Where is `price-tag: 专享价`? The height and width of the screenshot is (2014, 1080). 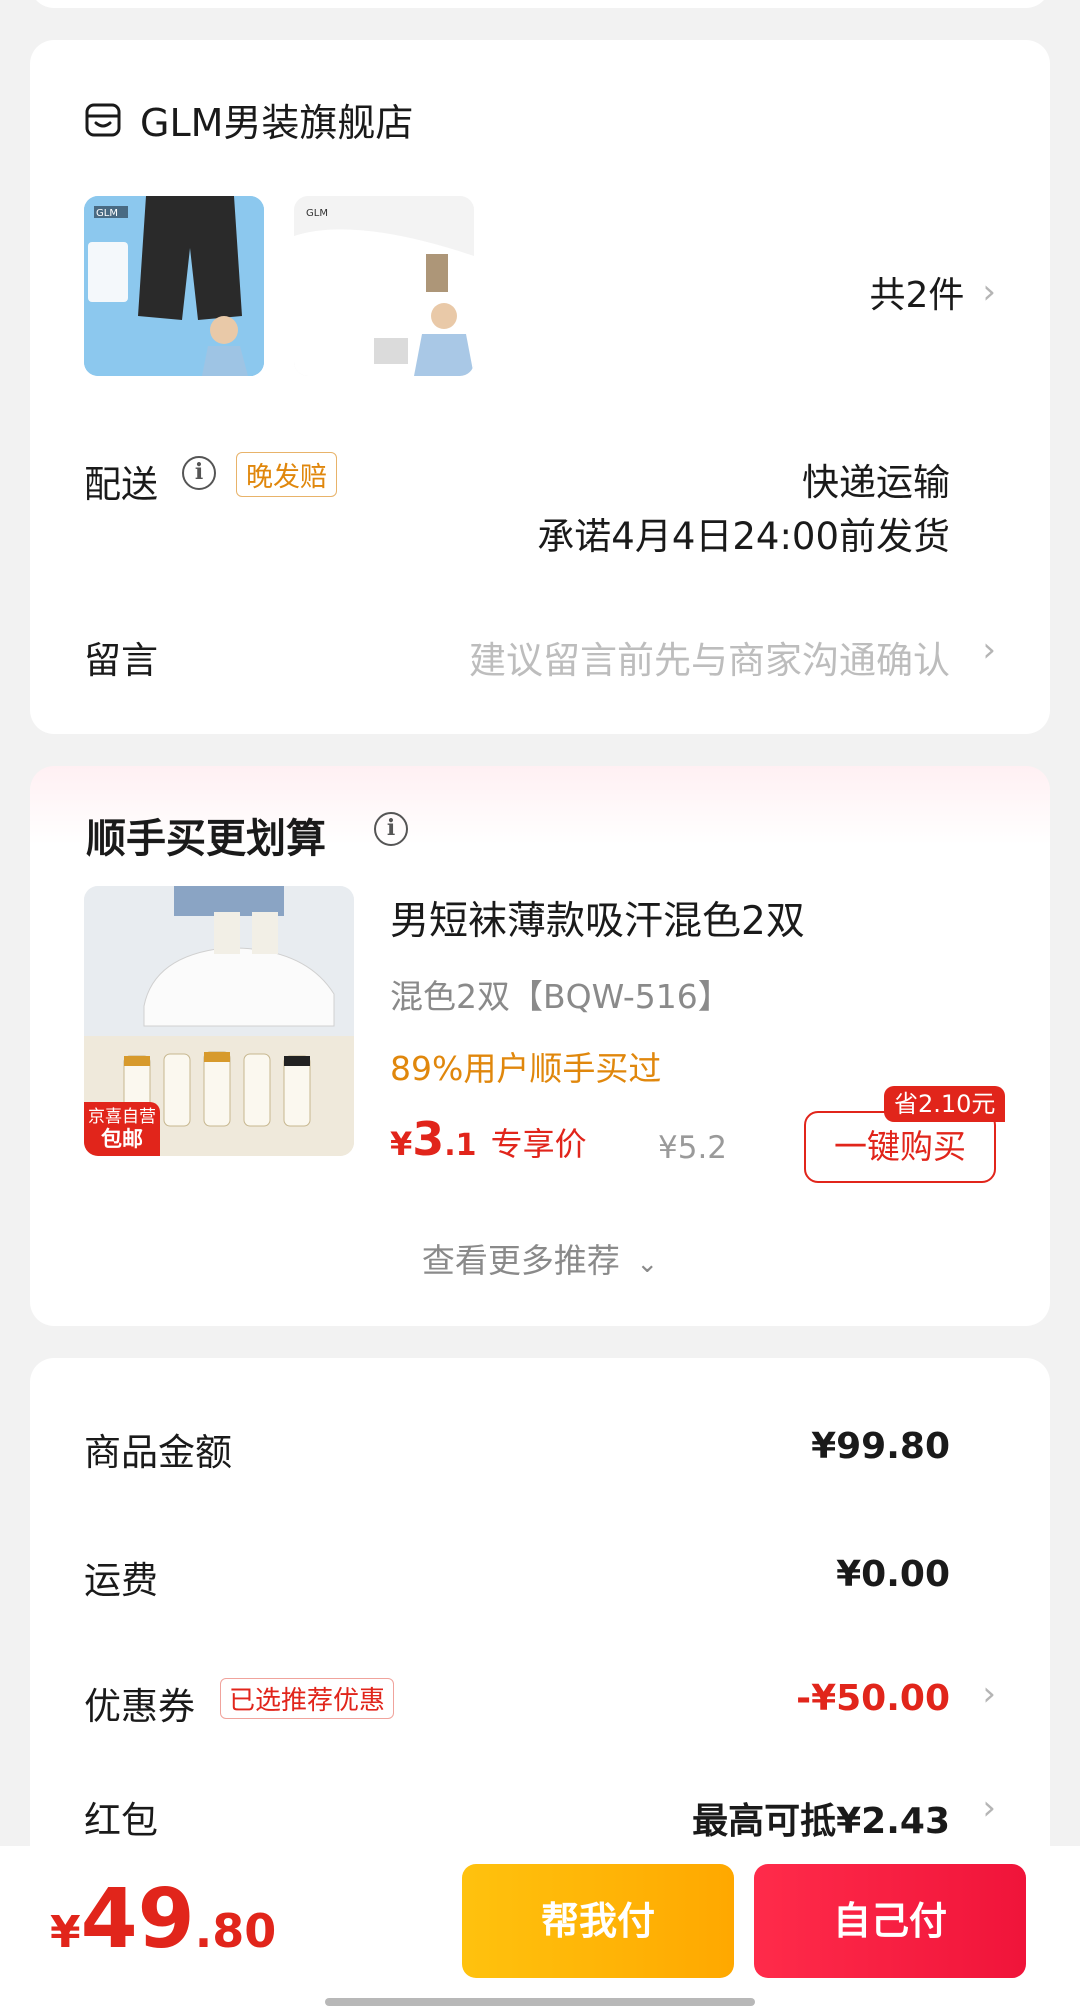
price-tag: 专享价 is located at coordinates (538, 1144).